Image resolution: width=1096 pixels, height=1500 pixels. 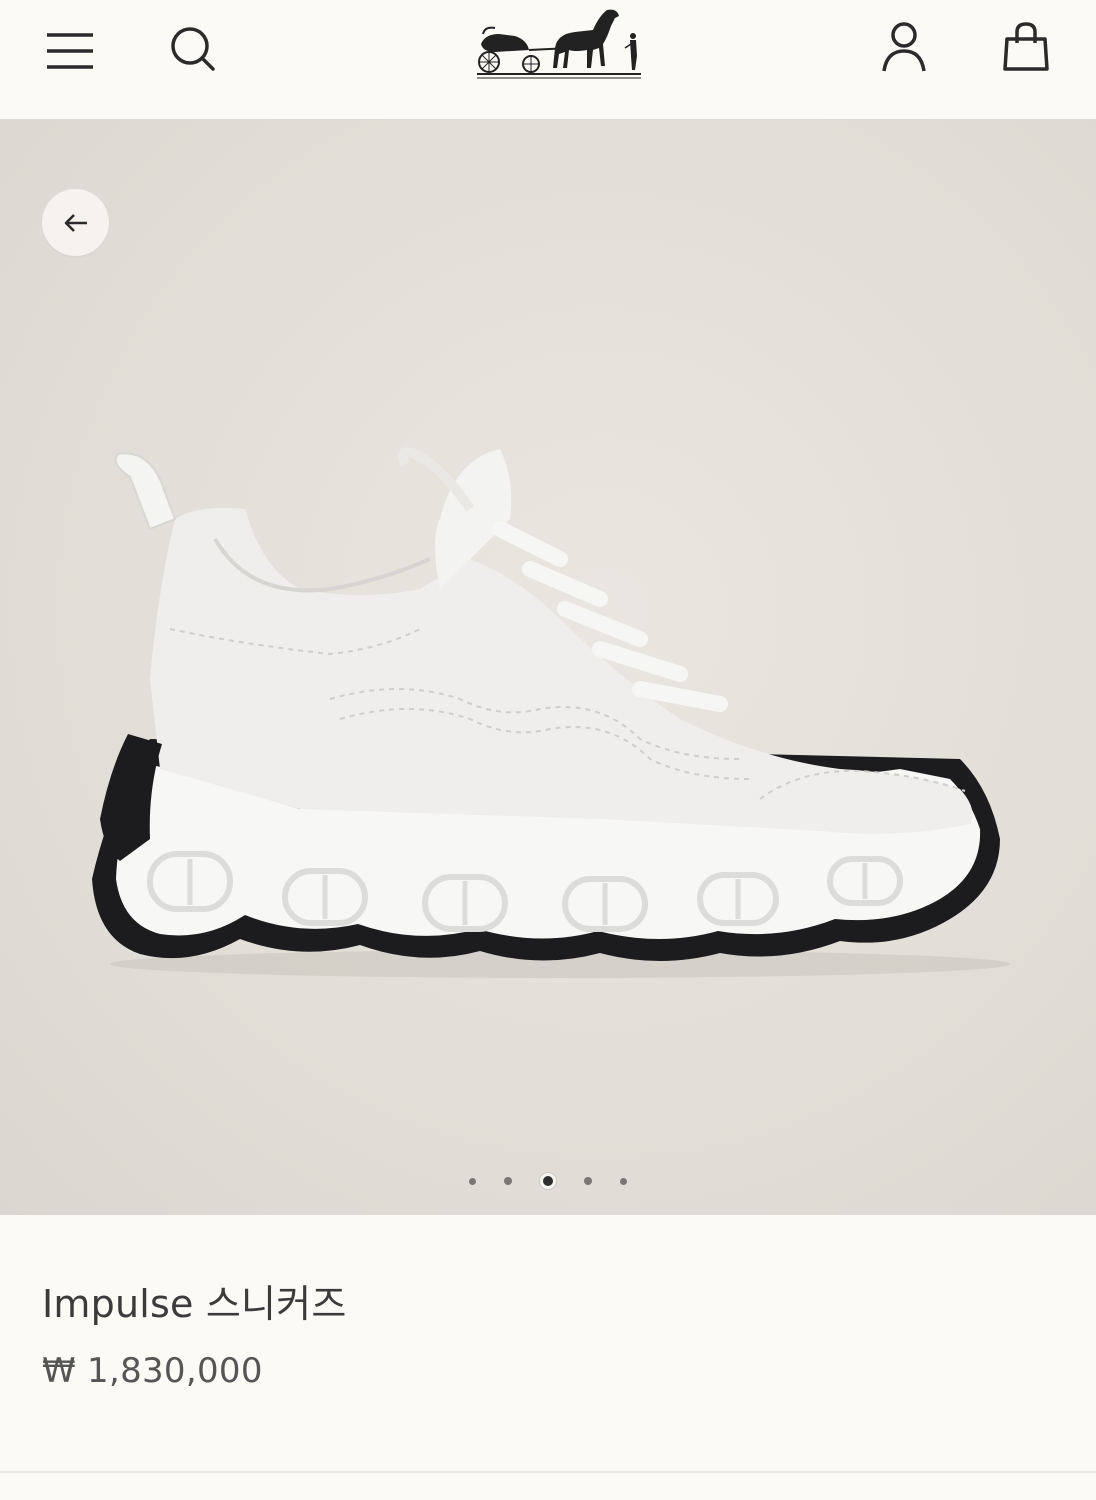 I want to click on search-icon, so click(x=193, y=49).